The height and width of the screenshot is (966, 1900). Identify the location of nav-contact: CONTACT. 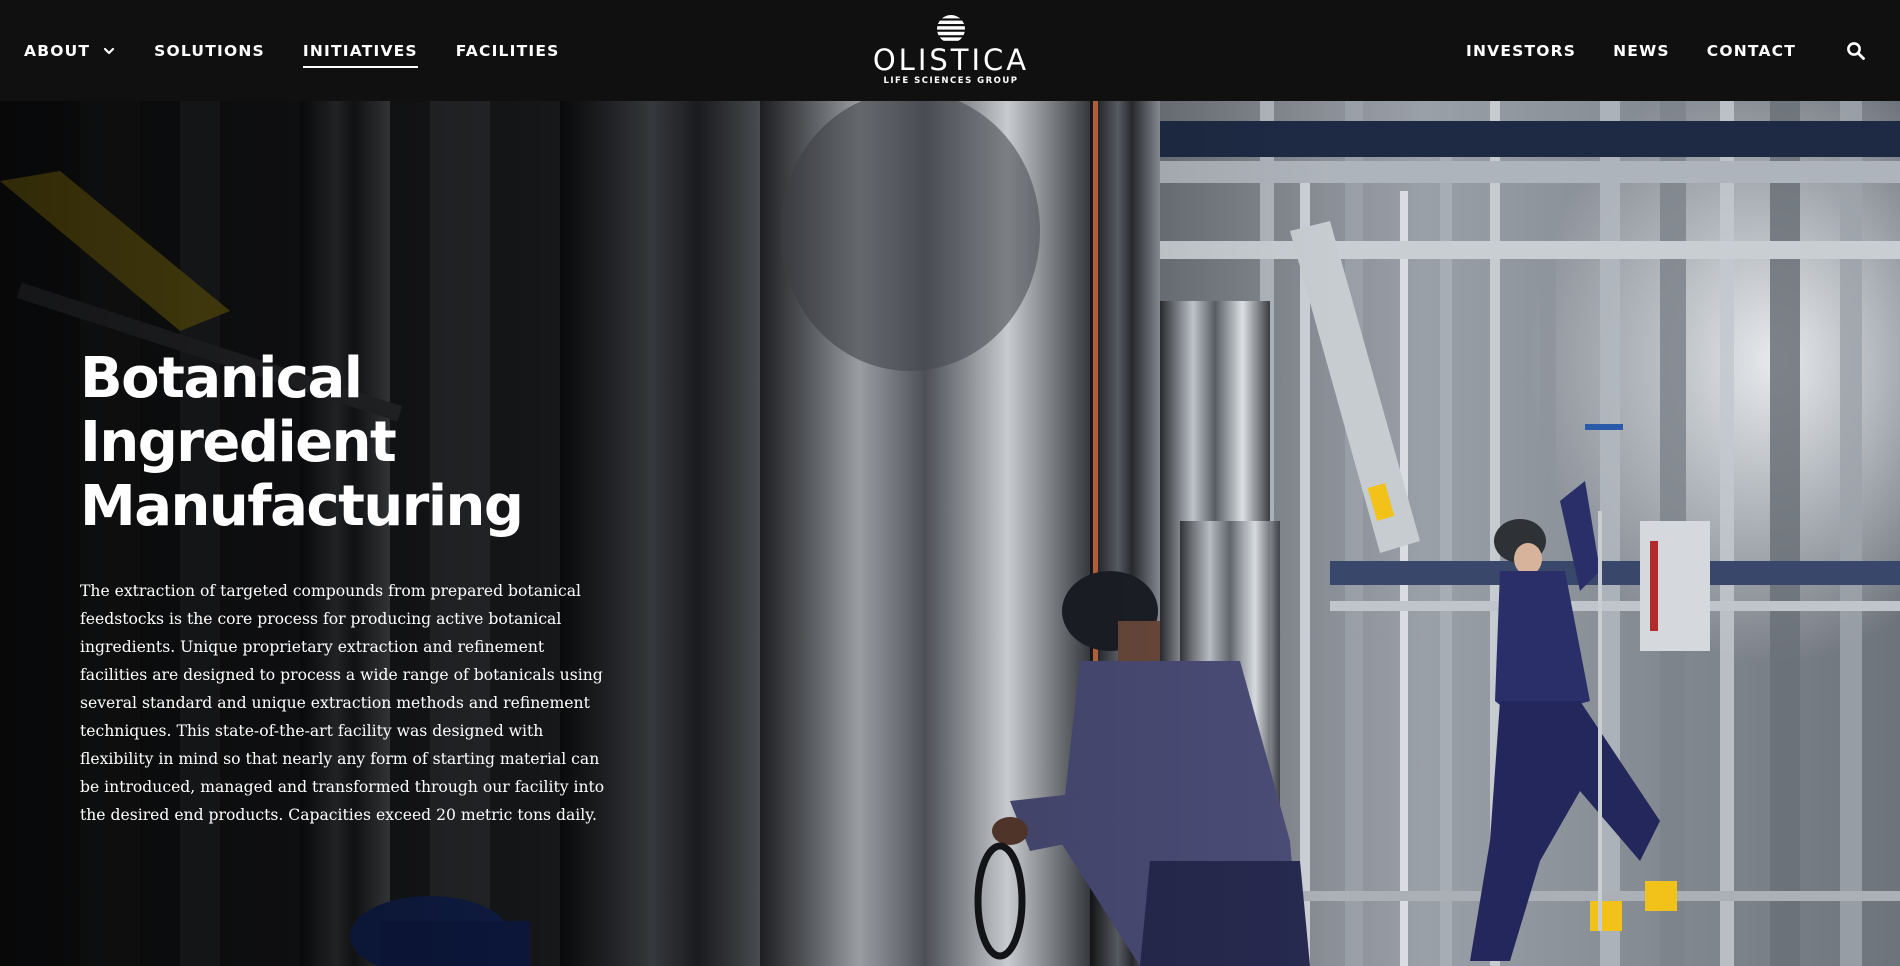
(1751, 50).